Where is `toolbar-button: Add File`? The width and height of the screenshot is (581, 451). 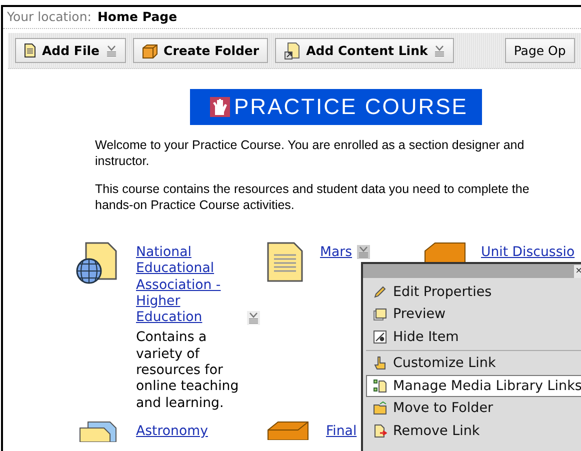 toolbar-button: Add File is located at coordinates (70, 50).